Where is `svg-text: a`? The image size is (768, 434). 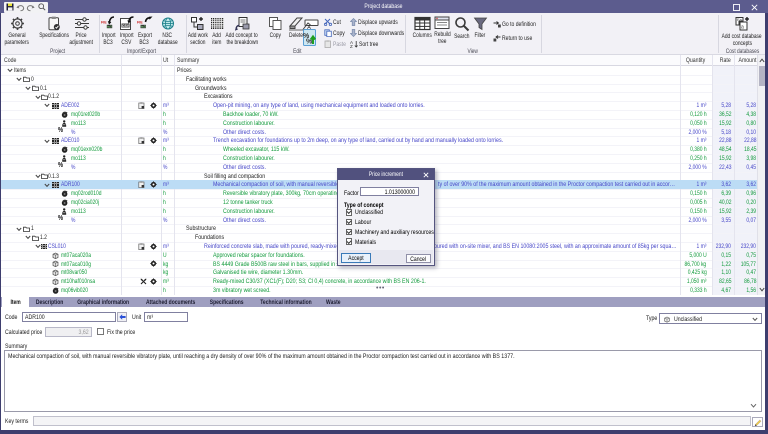 svg-text: a is located at coordinates (742, 27).